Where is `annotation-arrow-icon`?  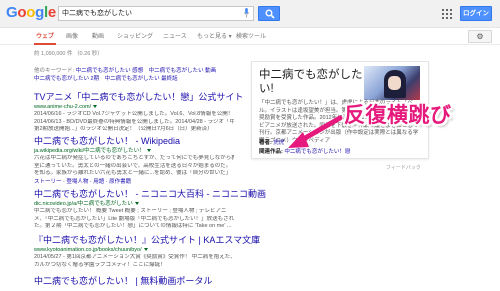
annotation-arrow-icon is located at coordinates (315, 131).